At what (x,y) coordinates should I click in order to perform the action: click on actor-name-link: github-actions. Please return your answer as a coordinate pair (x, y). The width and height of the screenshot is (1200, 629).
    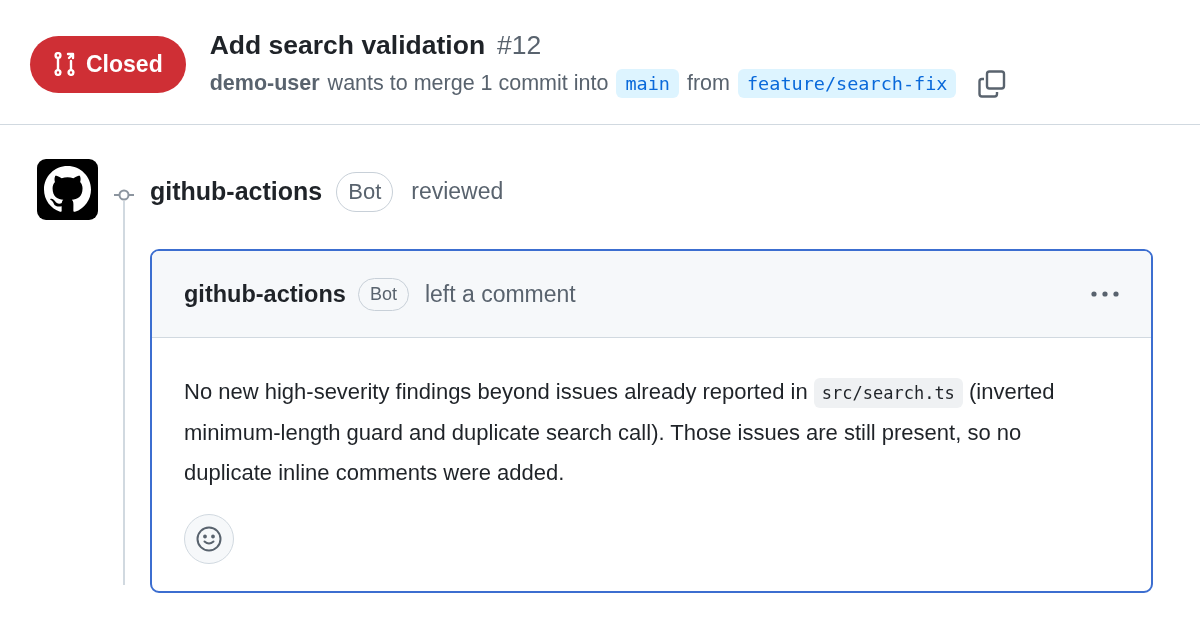
    Looking at the image, I should click on (236, 191).